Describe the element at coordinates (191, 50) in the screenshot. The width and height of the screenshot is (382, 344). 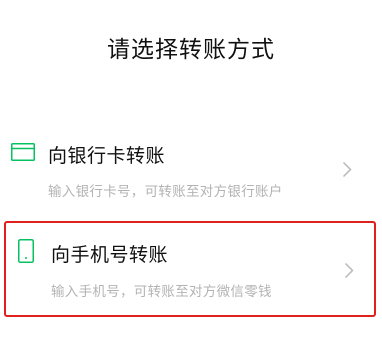
I see `page-title: 请选择转账方式` at that location.